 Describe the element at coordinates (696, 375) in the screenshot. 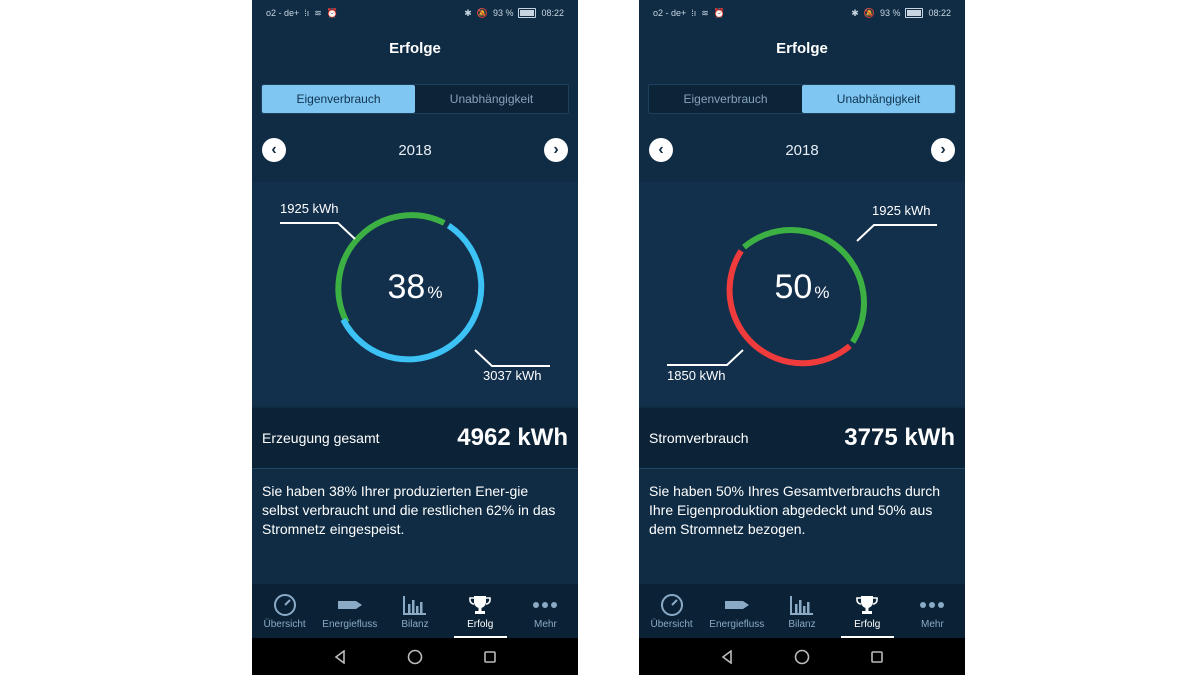

I see `chart-label-bottom: 1850 kWh` at that location.